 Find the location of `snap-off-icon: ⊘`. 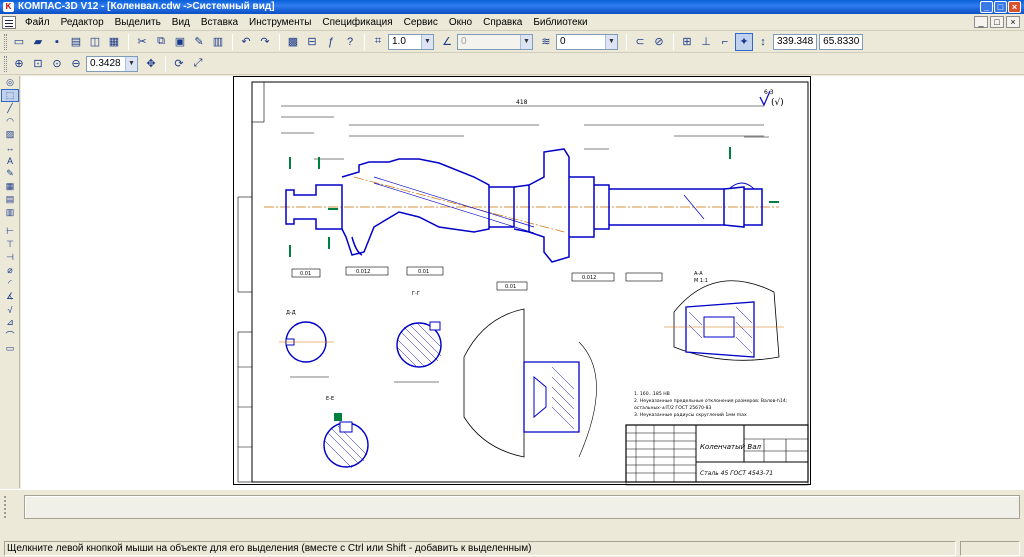

snap-off-icon: ⊘ is located at coordinates (659, 42).